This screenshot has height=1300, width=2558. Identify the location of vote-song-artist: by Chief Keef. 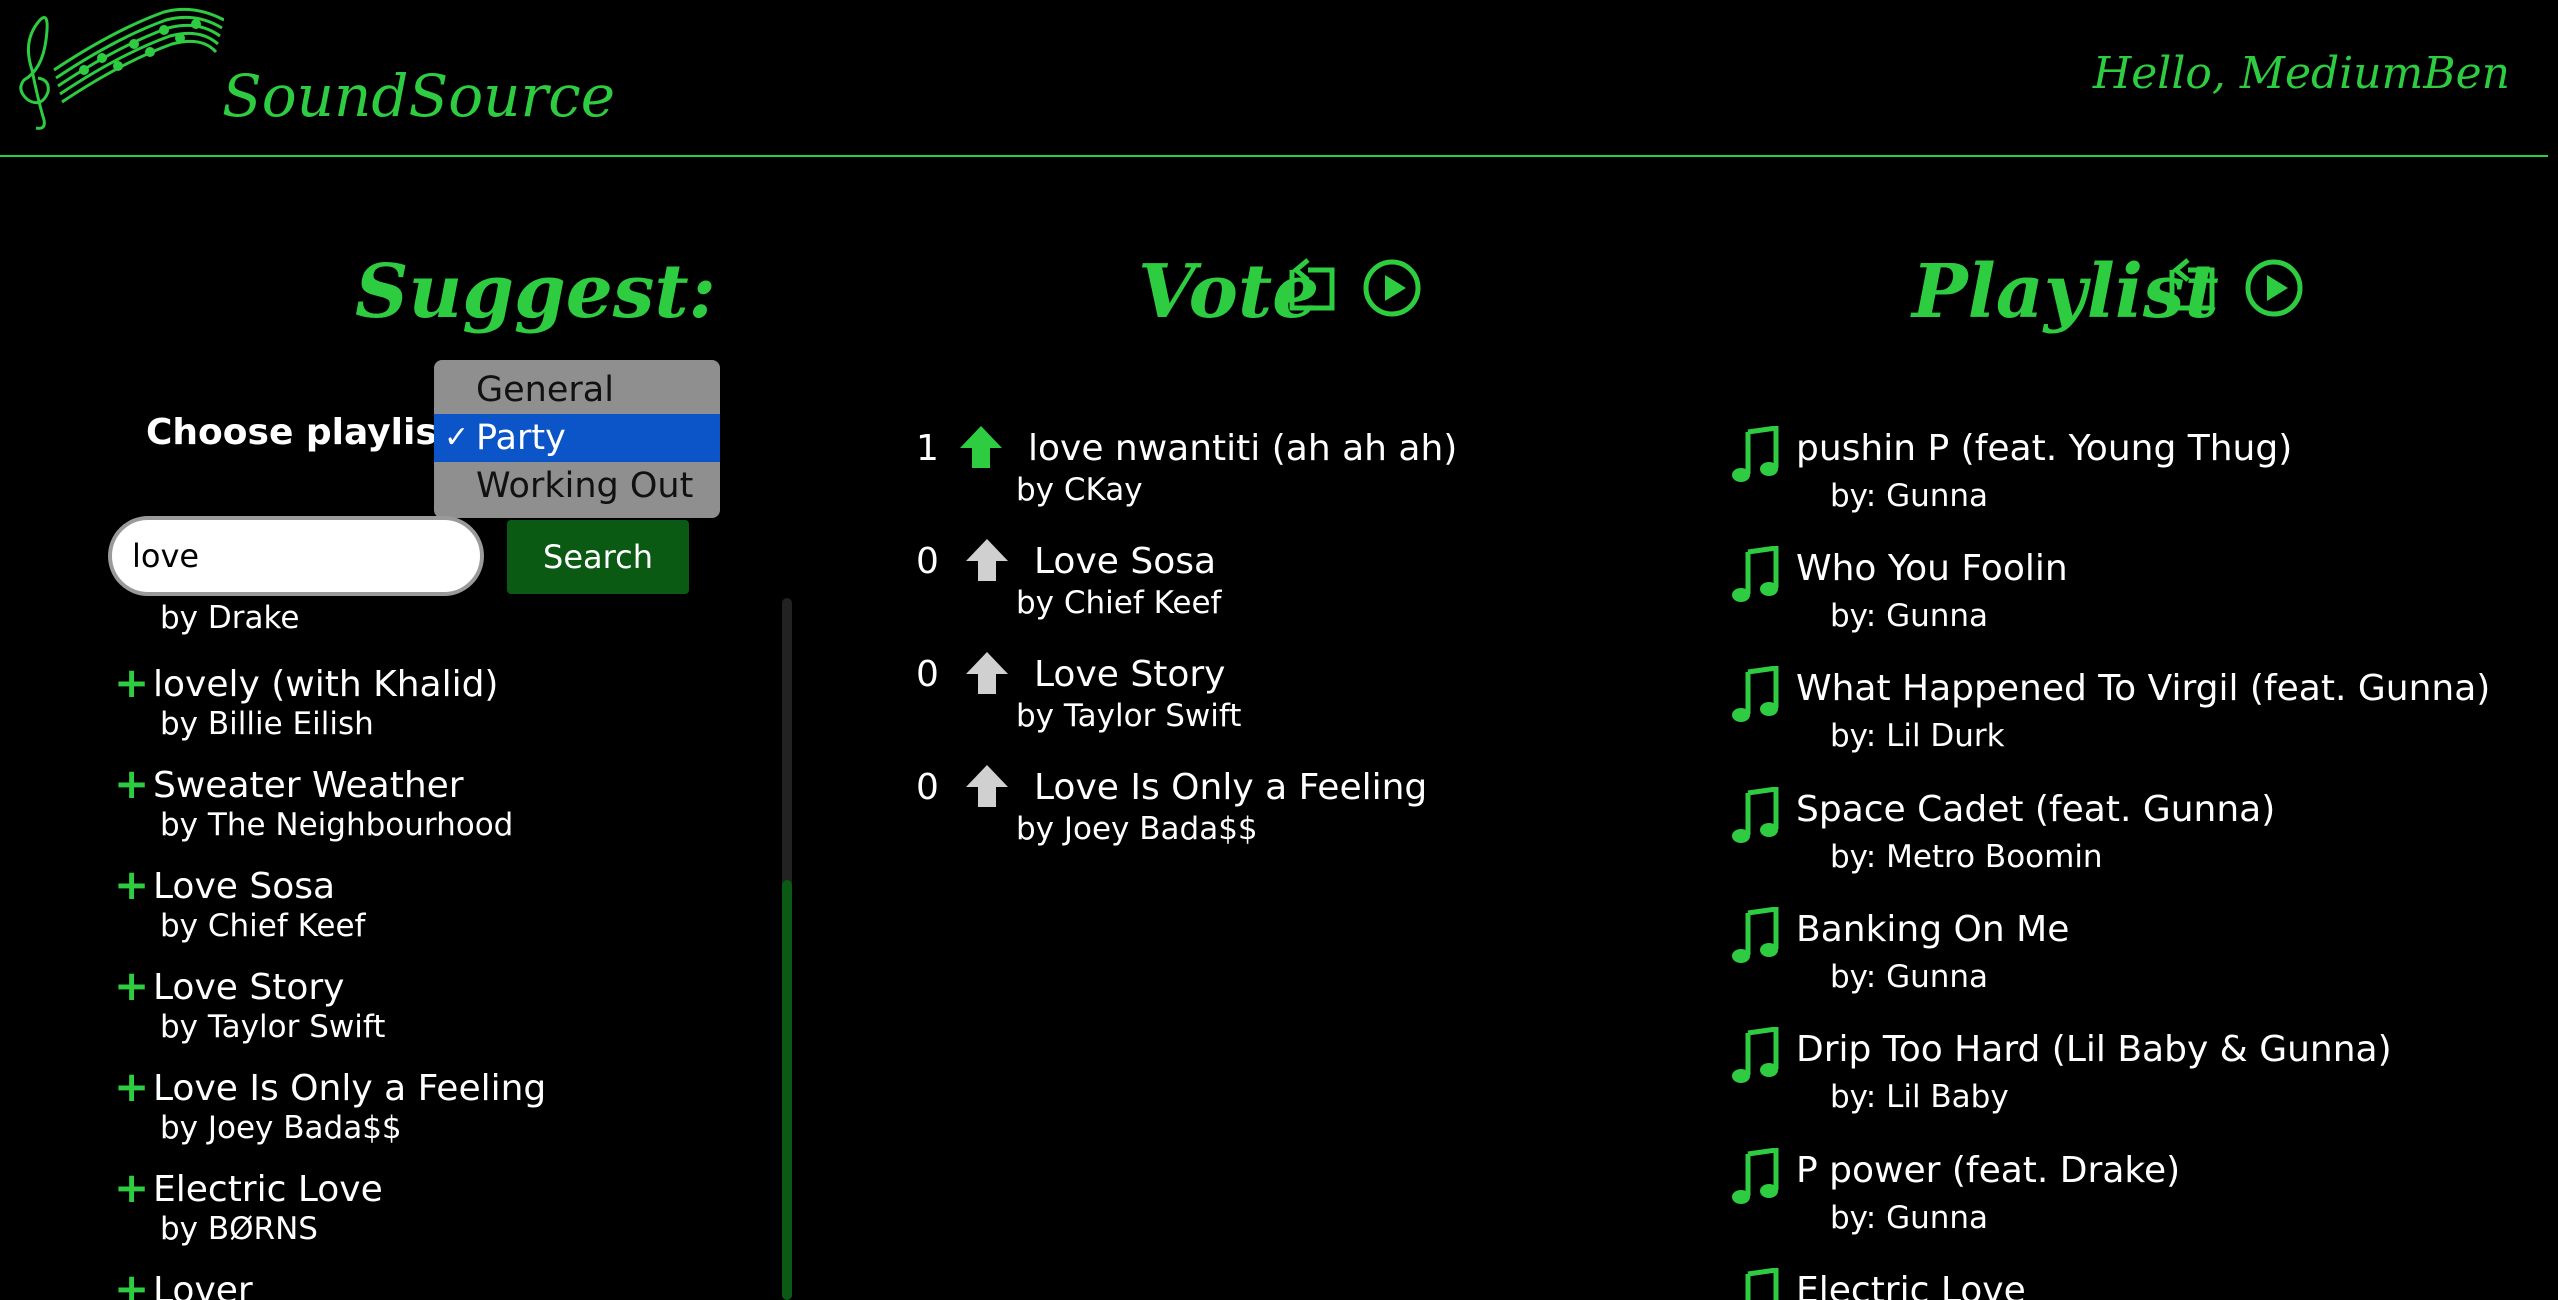
(1119, 603).